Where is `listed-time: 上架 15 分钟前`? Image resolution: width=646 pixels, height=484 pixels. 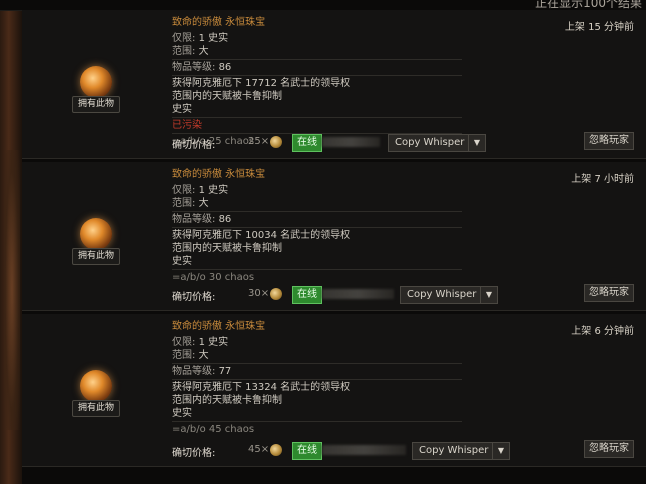
listed-time: 上架 15 分钟前 is located at coordinates (599, 27).